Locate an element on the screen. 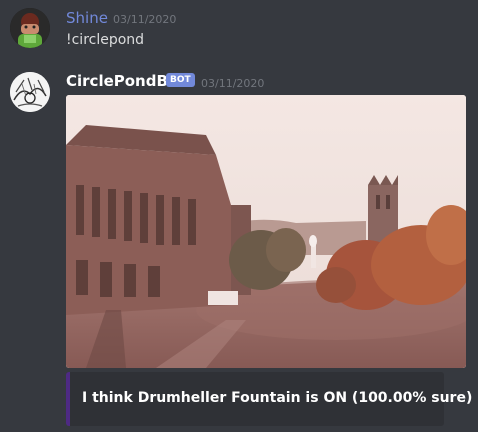  bot-badge: BOT is located at coordinates (180, 80).